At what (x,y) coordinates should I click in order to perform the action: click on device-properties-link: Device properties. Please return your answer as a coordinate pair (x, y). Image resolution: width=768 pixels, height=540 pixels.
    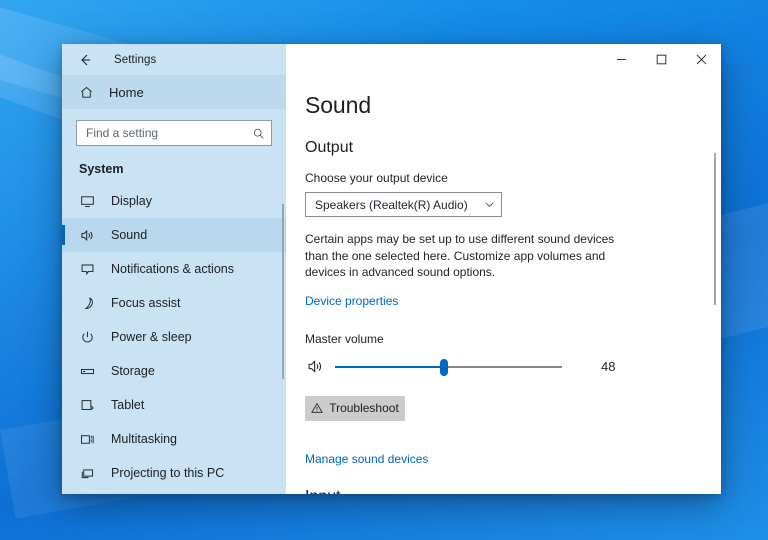
    Looking at the image, I should click on (351, 301).